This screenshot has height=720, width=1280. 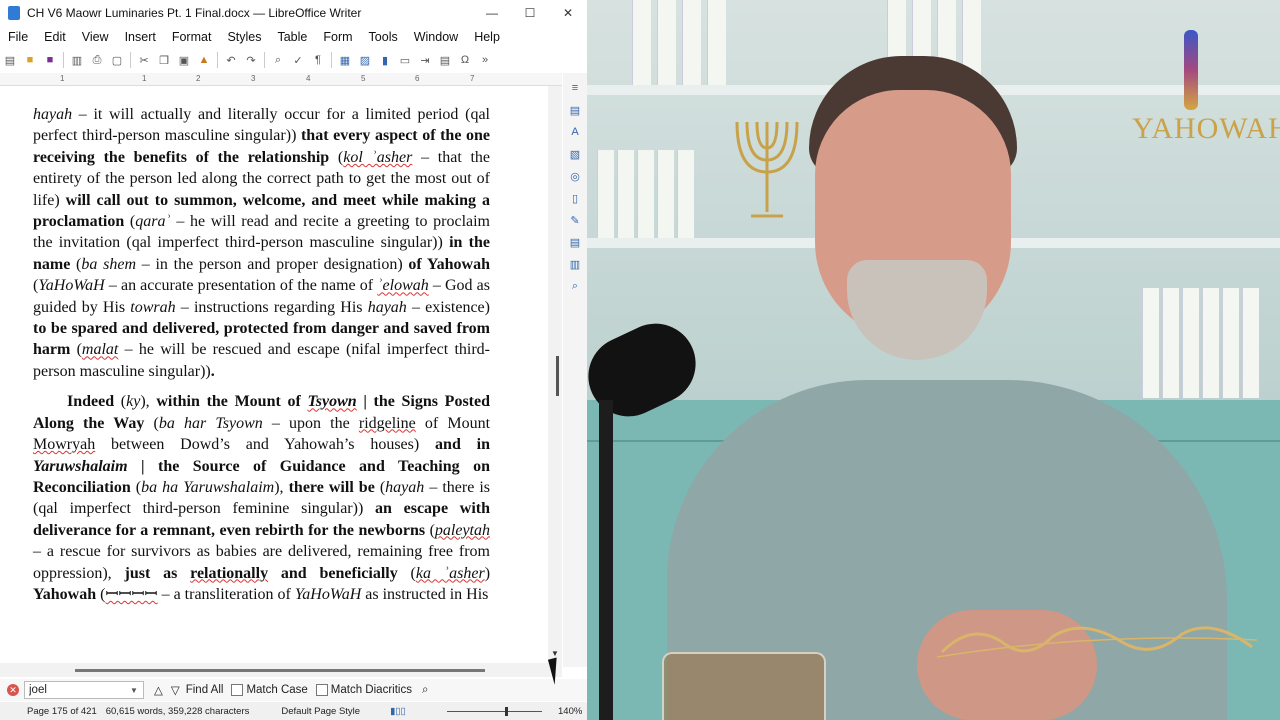 I want to click on cut-icon: ✂, so click(x=144, y=60).